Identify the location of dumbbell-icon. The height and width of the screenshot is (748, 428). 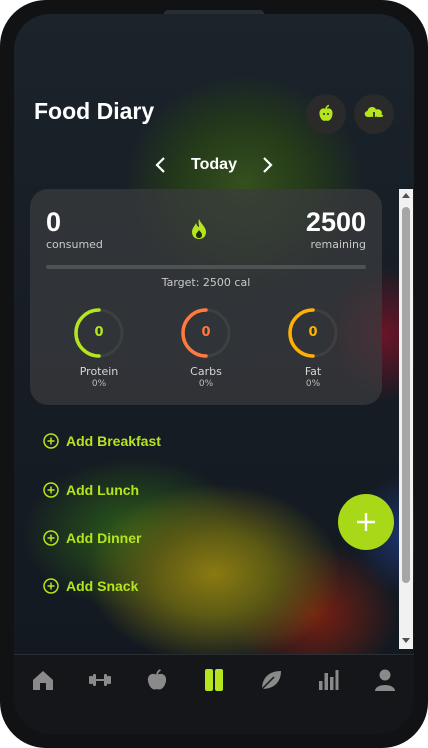
(100, 680).